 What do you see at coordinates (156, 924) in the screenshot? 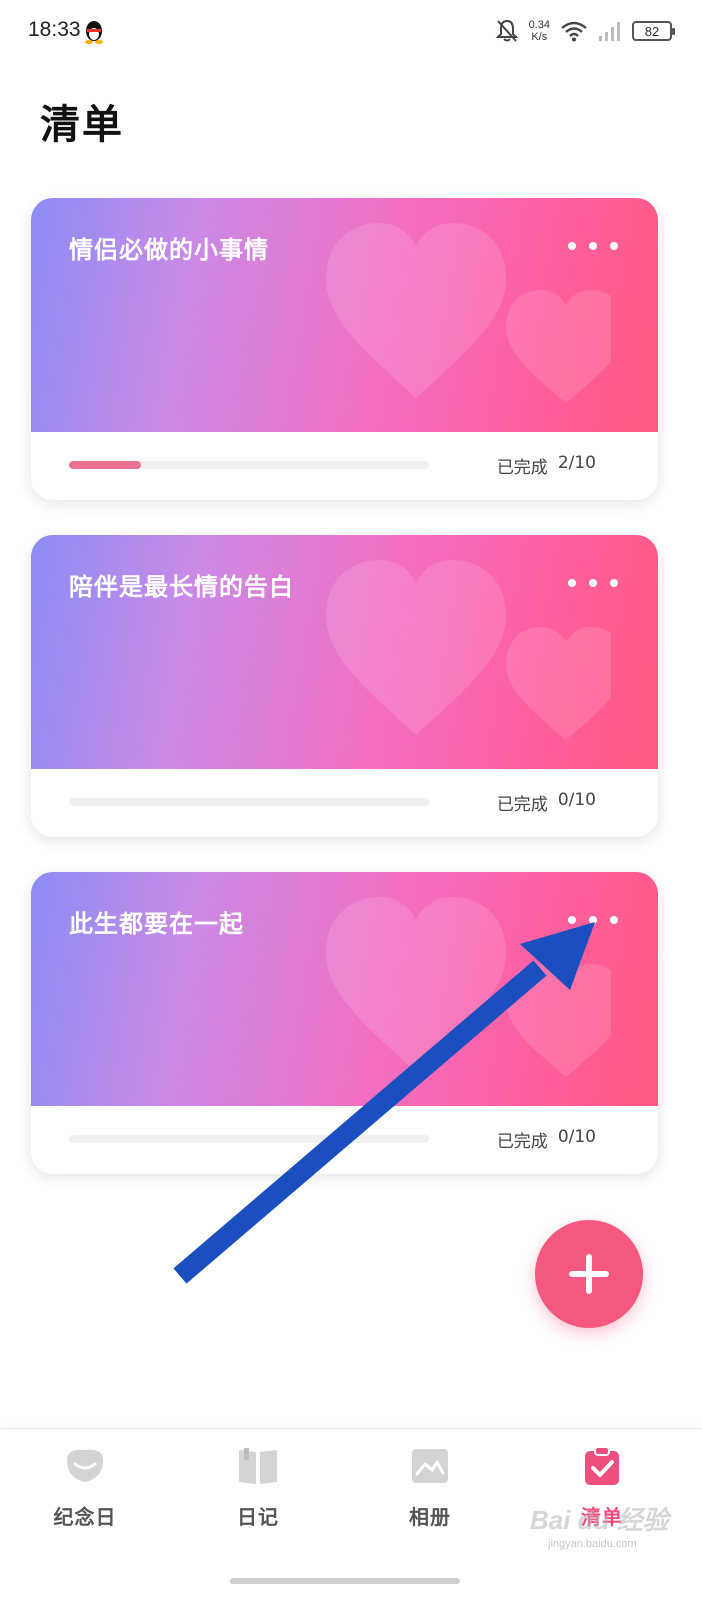
I see `list-title: 此生都要在一起` at bounding box center [156, 924].